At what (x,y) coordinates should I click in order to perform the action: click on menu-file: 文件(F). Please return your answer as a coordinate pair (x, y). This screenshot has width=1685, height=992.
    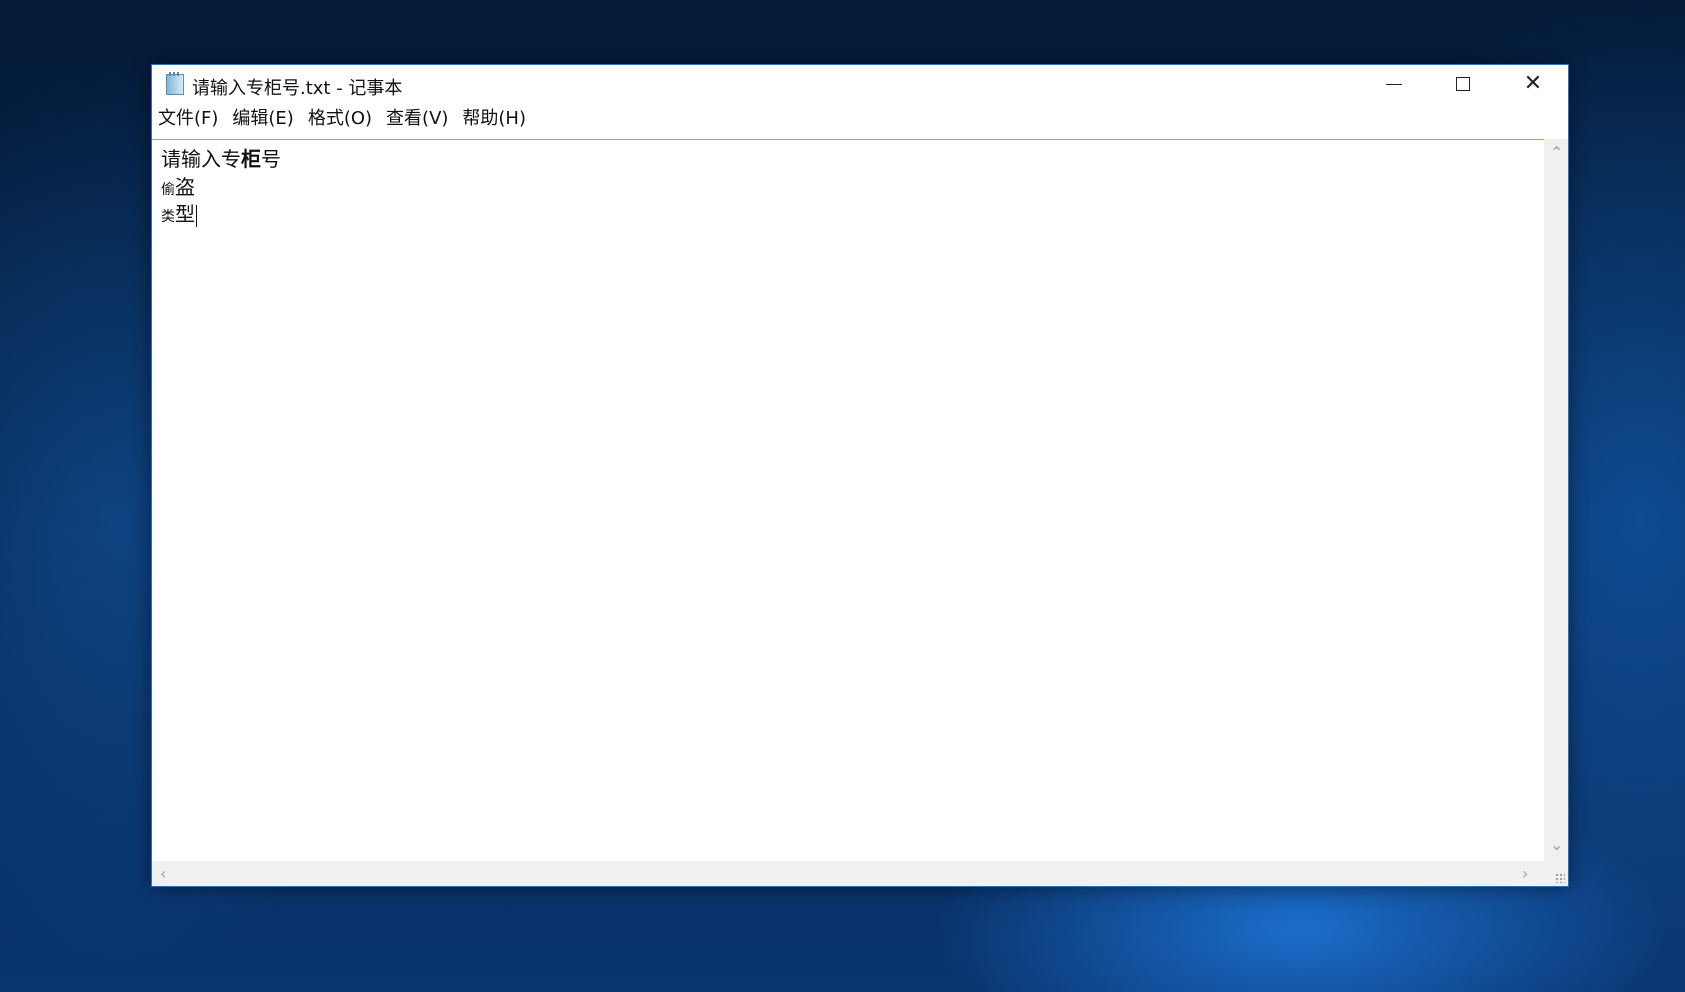
    Looking at the image, I should click on (188, 119).